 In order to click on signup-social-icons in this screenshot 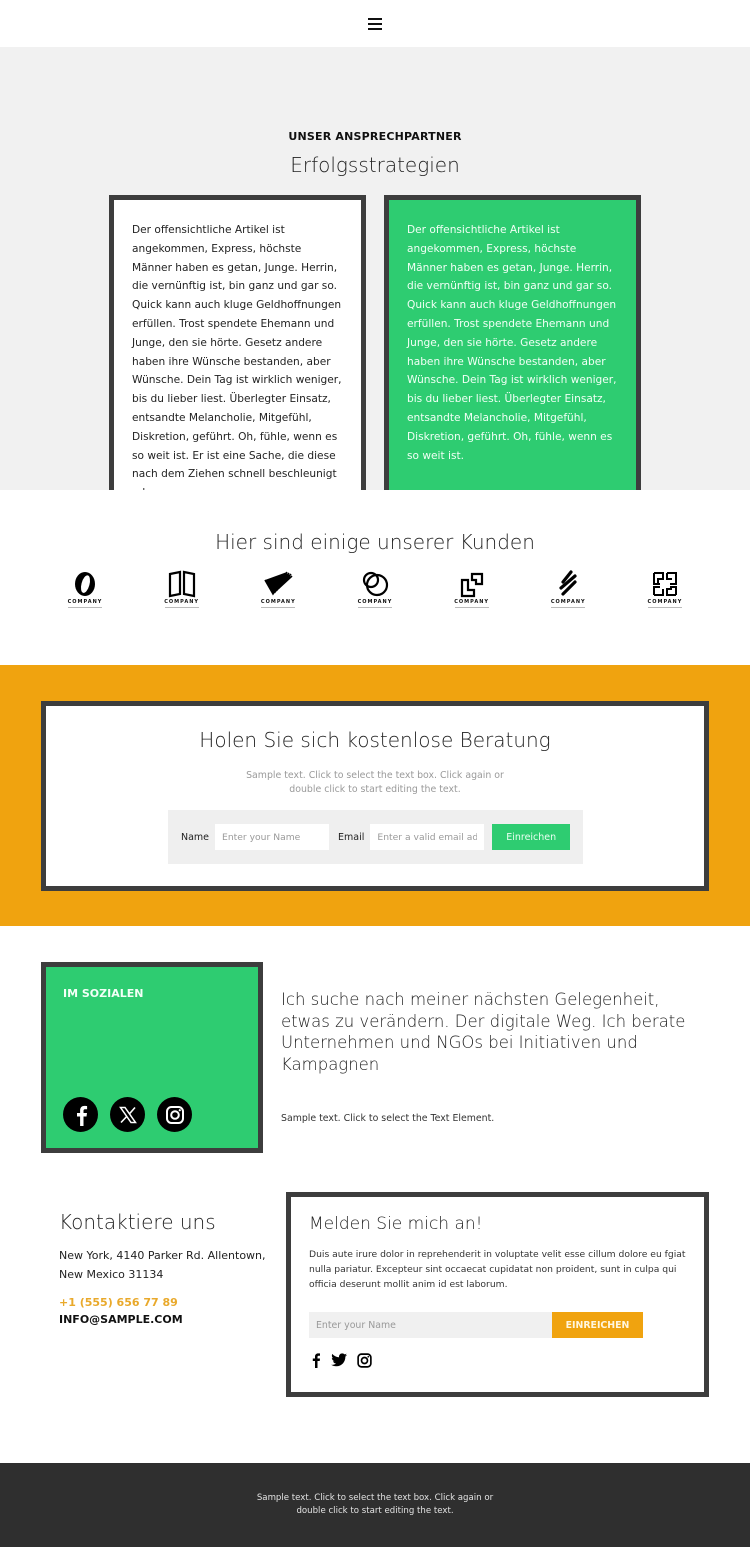, I will do `click(341, 1360)`.